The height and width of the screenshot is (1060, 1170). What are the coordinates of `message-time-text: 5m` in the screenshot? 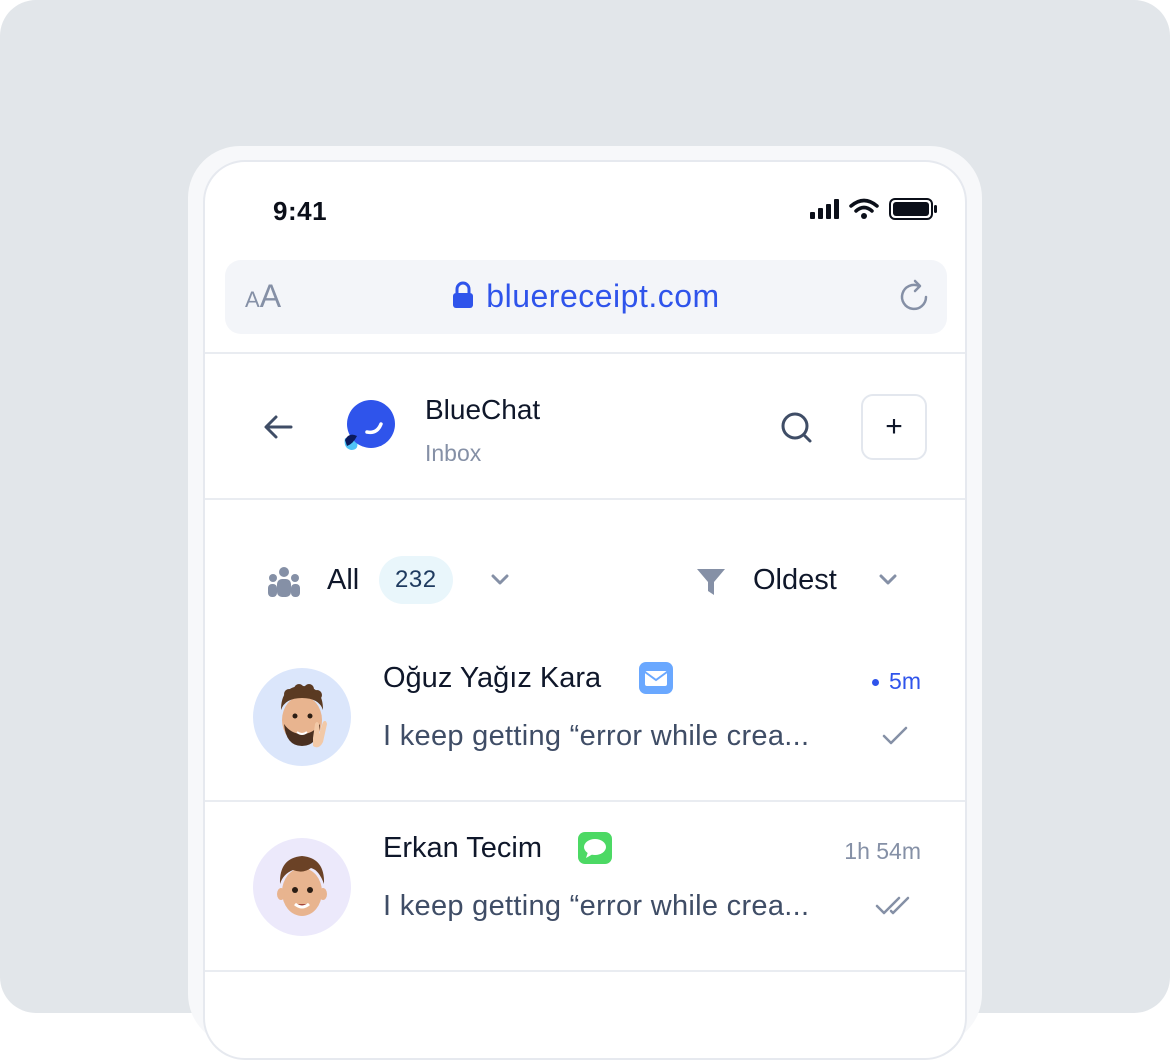 It's located at (905, 681).